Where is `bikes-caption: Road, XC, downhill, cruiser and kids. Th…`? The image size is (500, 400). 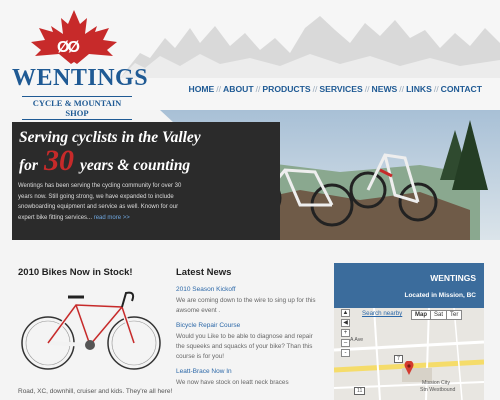
bikes-caption: Road, XC, downhill, cruiser and kids. Th… is located at coordinates (95, 391).